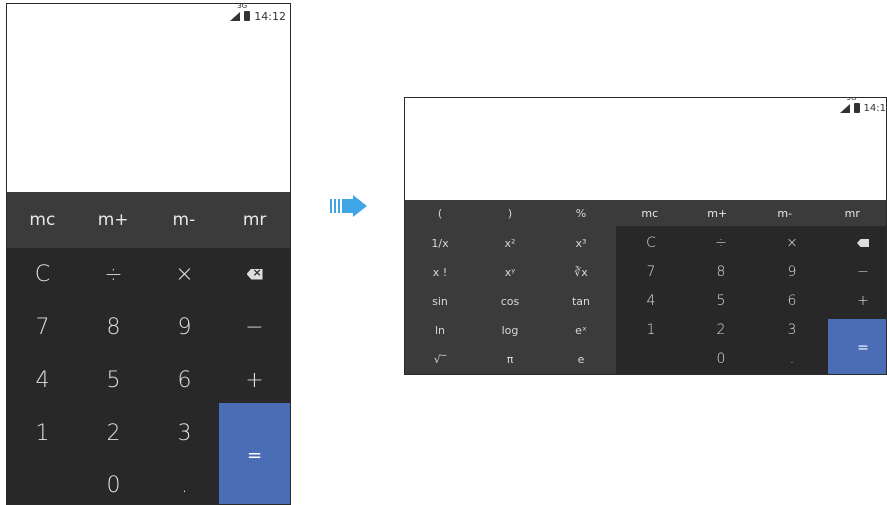 The width and height of the screenshot is (887, 505). I want to click on reciprocal-button: 1/x, so click(440, 243).